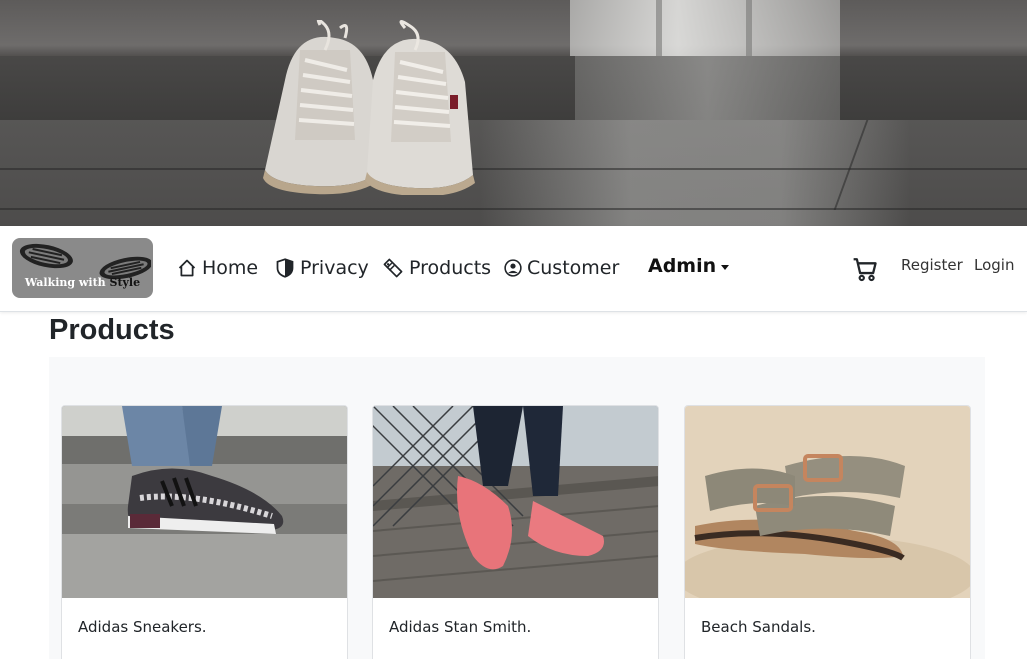  What do you see at coordinates (230, 268) in the screenshot?
I see `nav-home-label: Home` at bounding box center [230, 268].